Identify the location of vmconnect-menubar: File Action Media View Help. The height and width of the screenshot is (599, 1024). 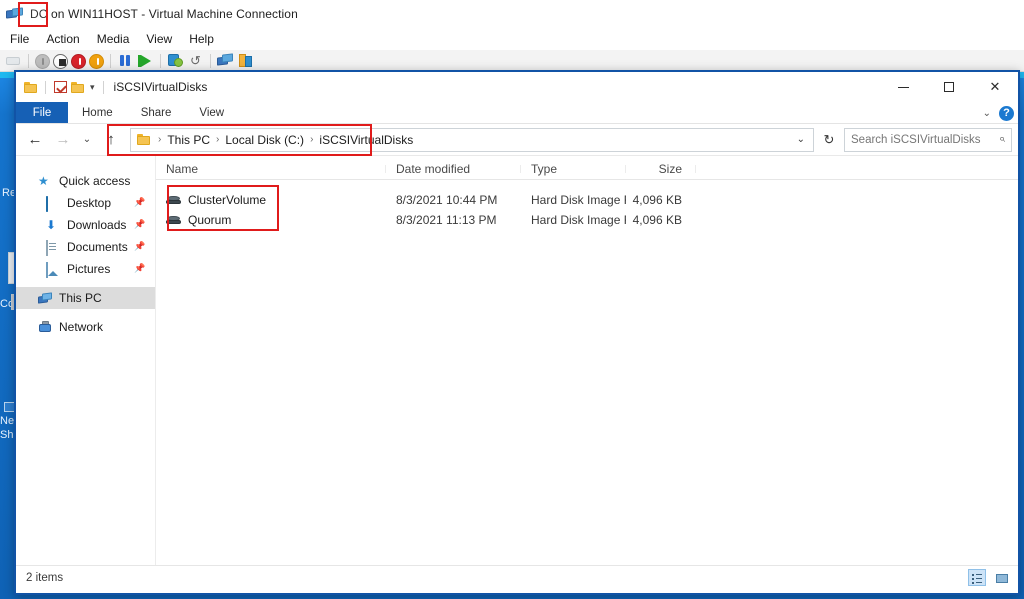
(512, 39).